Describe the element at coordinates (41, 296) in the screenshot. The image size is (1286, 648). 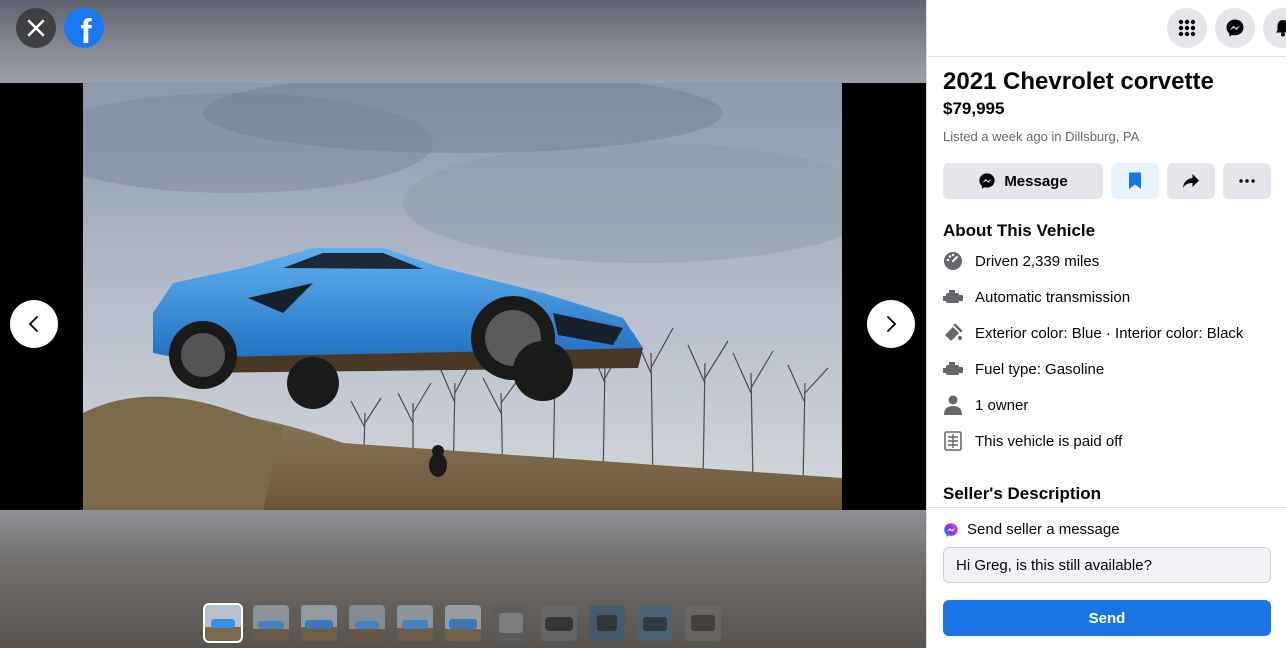
I see `letterbox-left` at that location.